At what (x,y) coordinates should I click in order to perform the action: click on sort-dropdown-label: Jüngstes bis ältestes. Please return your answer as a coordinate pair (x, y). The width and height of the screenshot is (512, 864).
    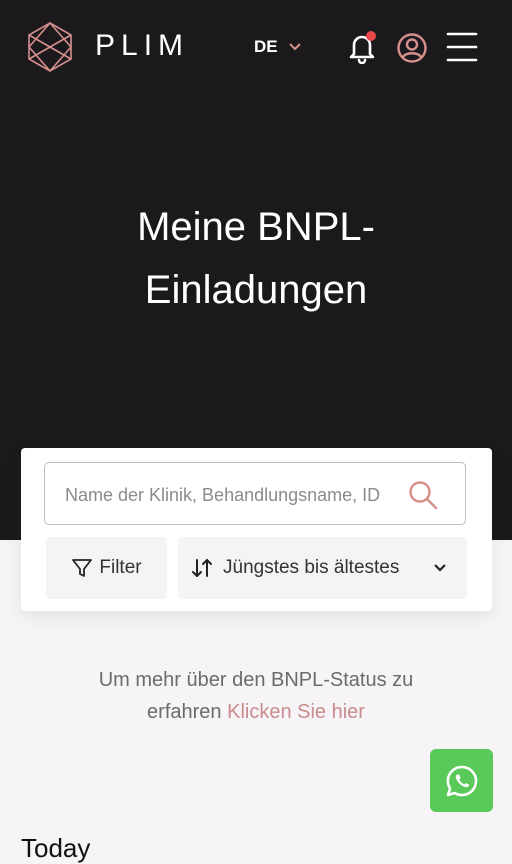
    Looking at the image, I should click on (311, 567).